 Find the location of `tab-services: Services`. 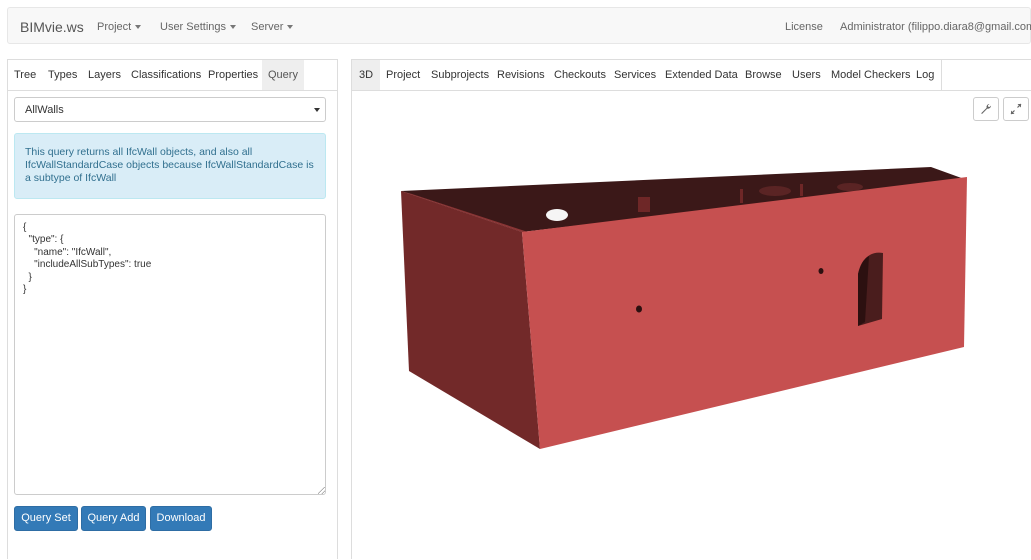

tab-services: Services is located at coordinates (635, 75).